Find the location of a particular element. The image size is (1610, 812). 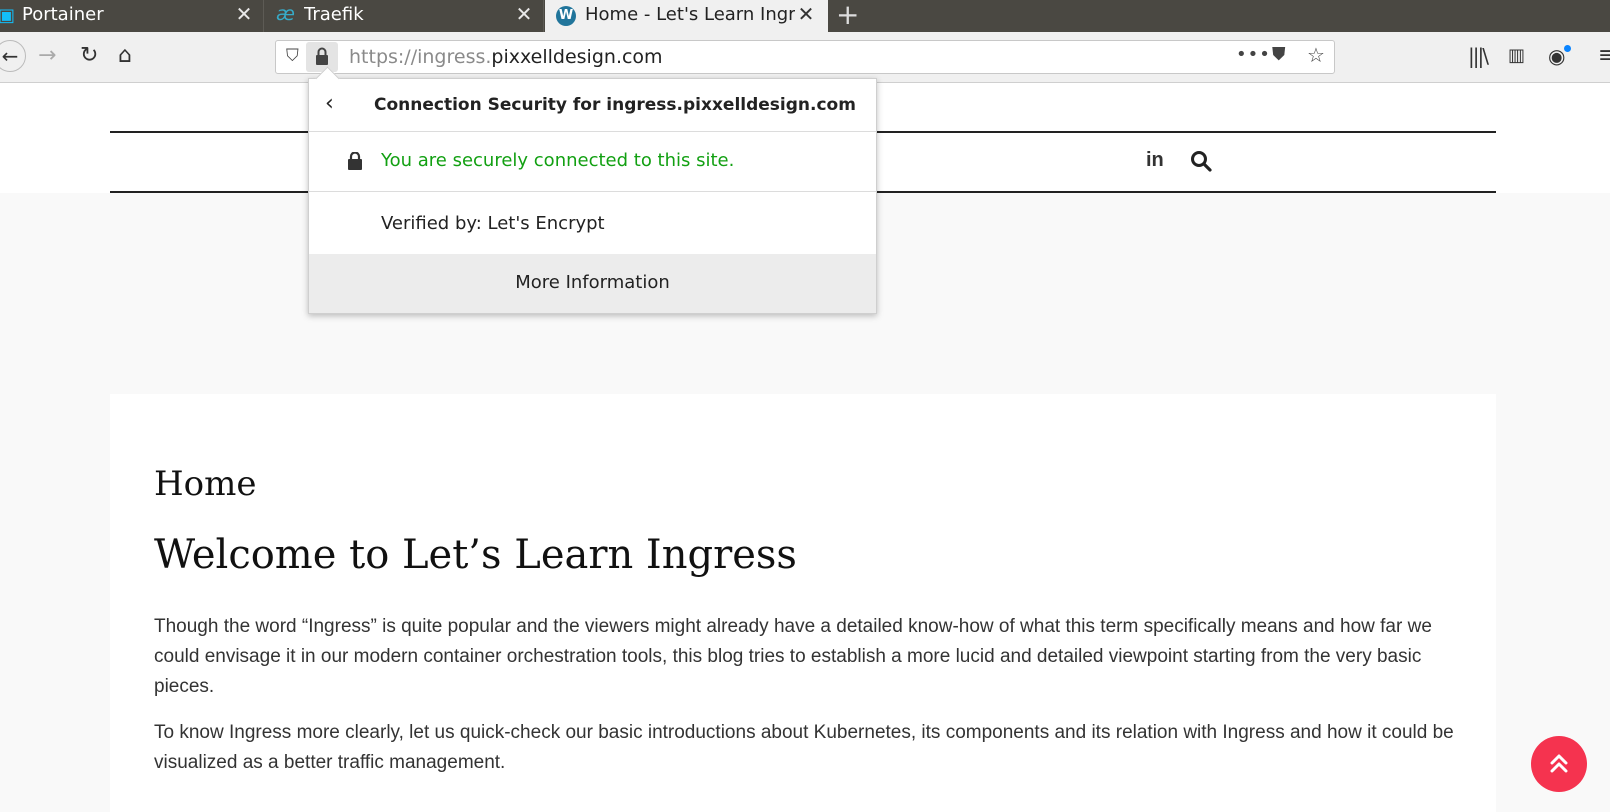

library-icon: |||\ is located at coordinates (1478, 56).